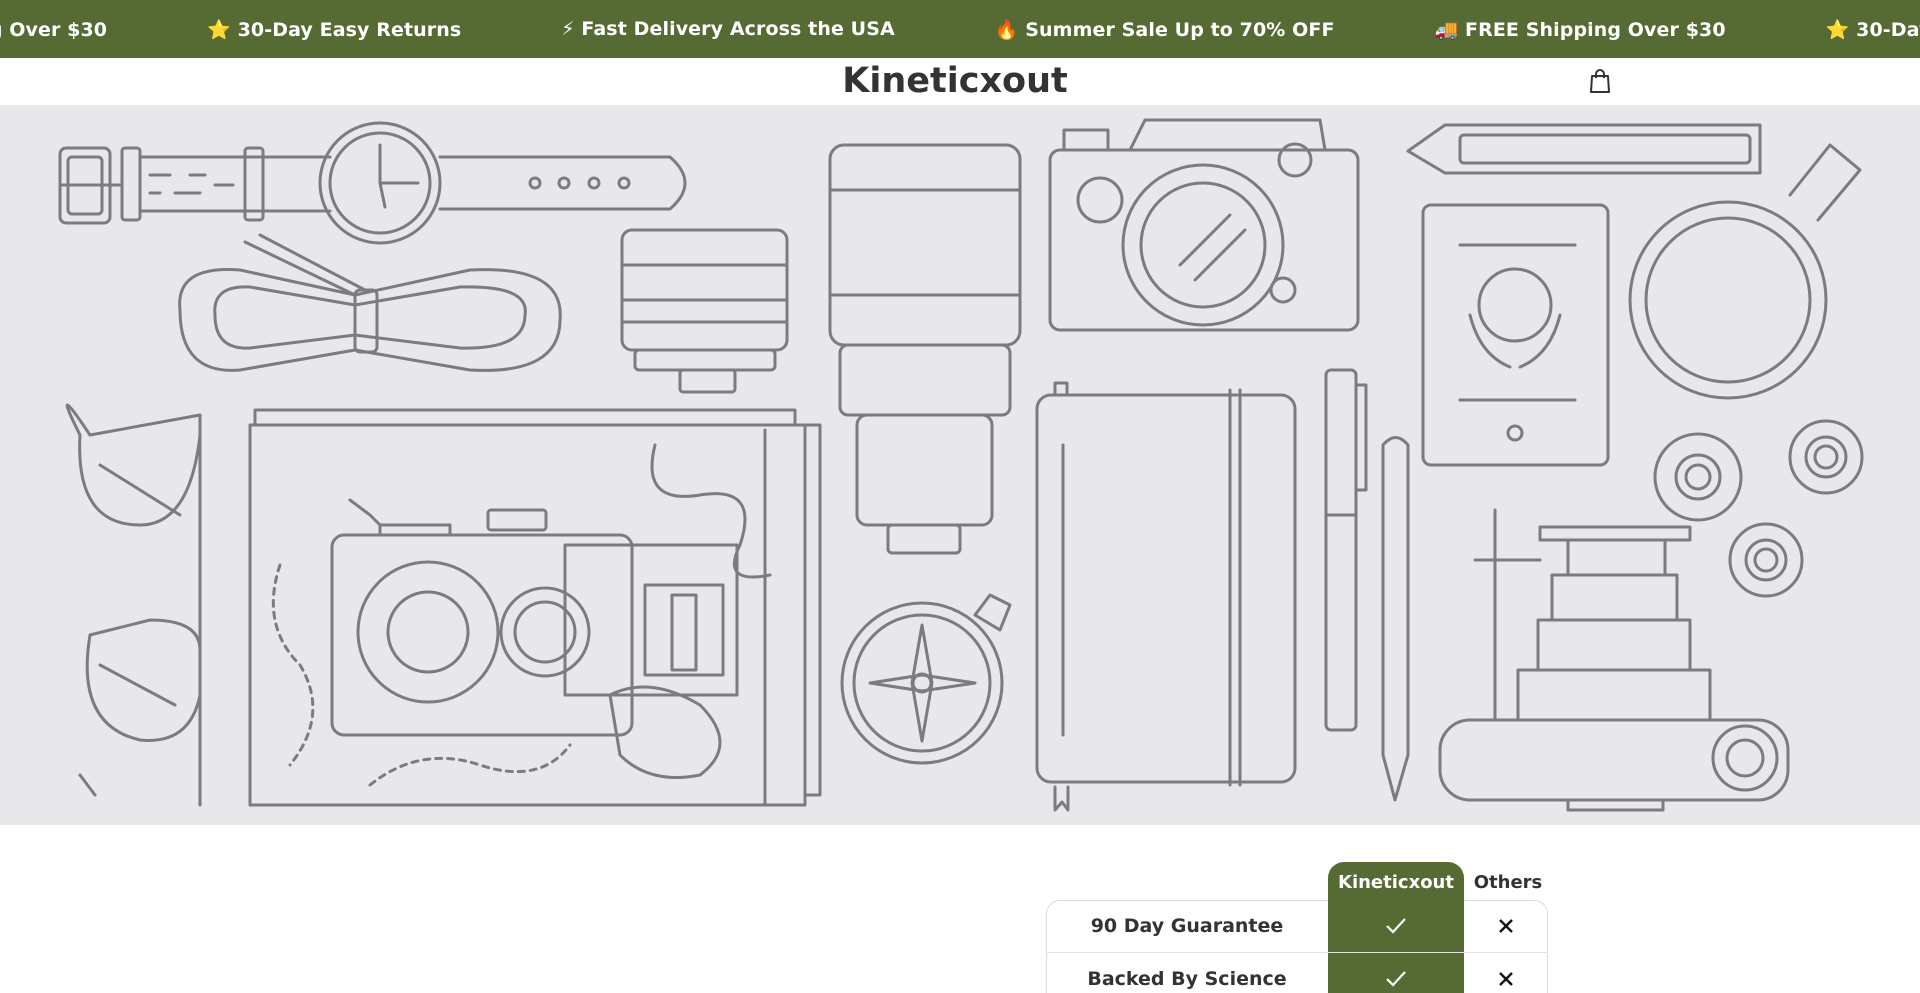 The width and height of the screenshot is (1920, 993). What do you see at coordinates (1346, 550) in the screenshot?
I see `pen-drawing` at bounding box center [1346, 550].